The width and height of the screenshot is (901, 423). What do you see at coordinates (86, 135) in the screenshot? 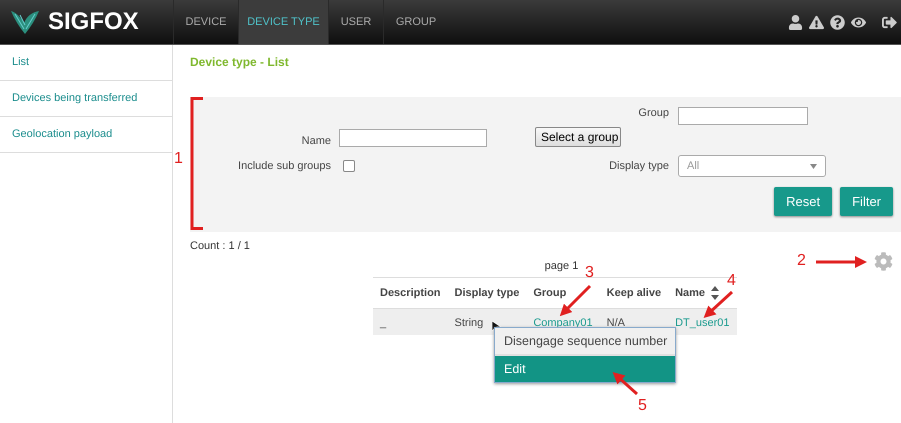
I see `sidebar-item: Geolocation payload` at bounding box center [86, 135].